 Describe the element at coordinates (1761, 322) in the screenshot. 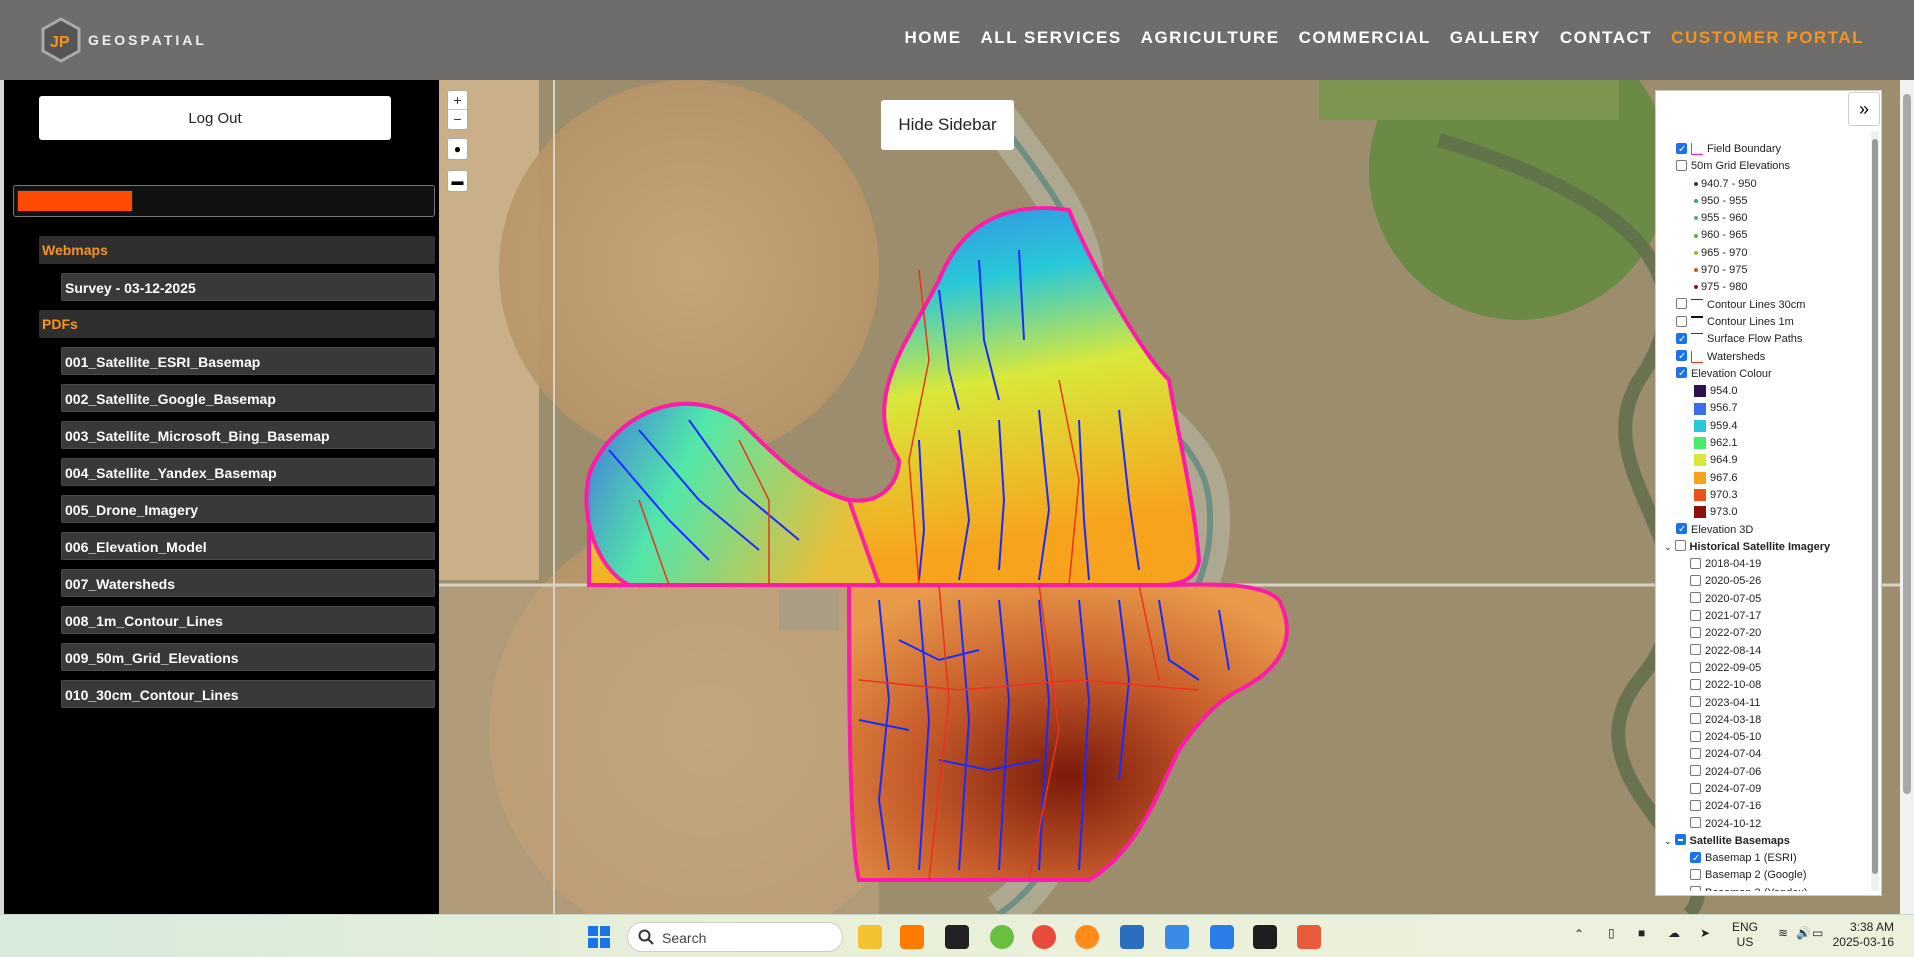

I see `layer-contour-1m: Contour Lines 1m` at that location.